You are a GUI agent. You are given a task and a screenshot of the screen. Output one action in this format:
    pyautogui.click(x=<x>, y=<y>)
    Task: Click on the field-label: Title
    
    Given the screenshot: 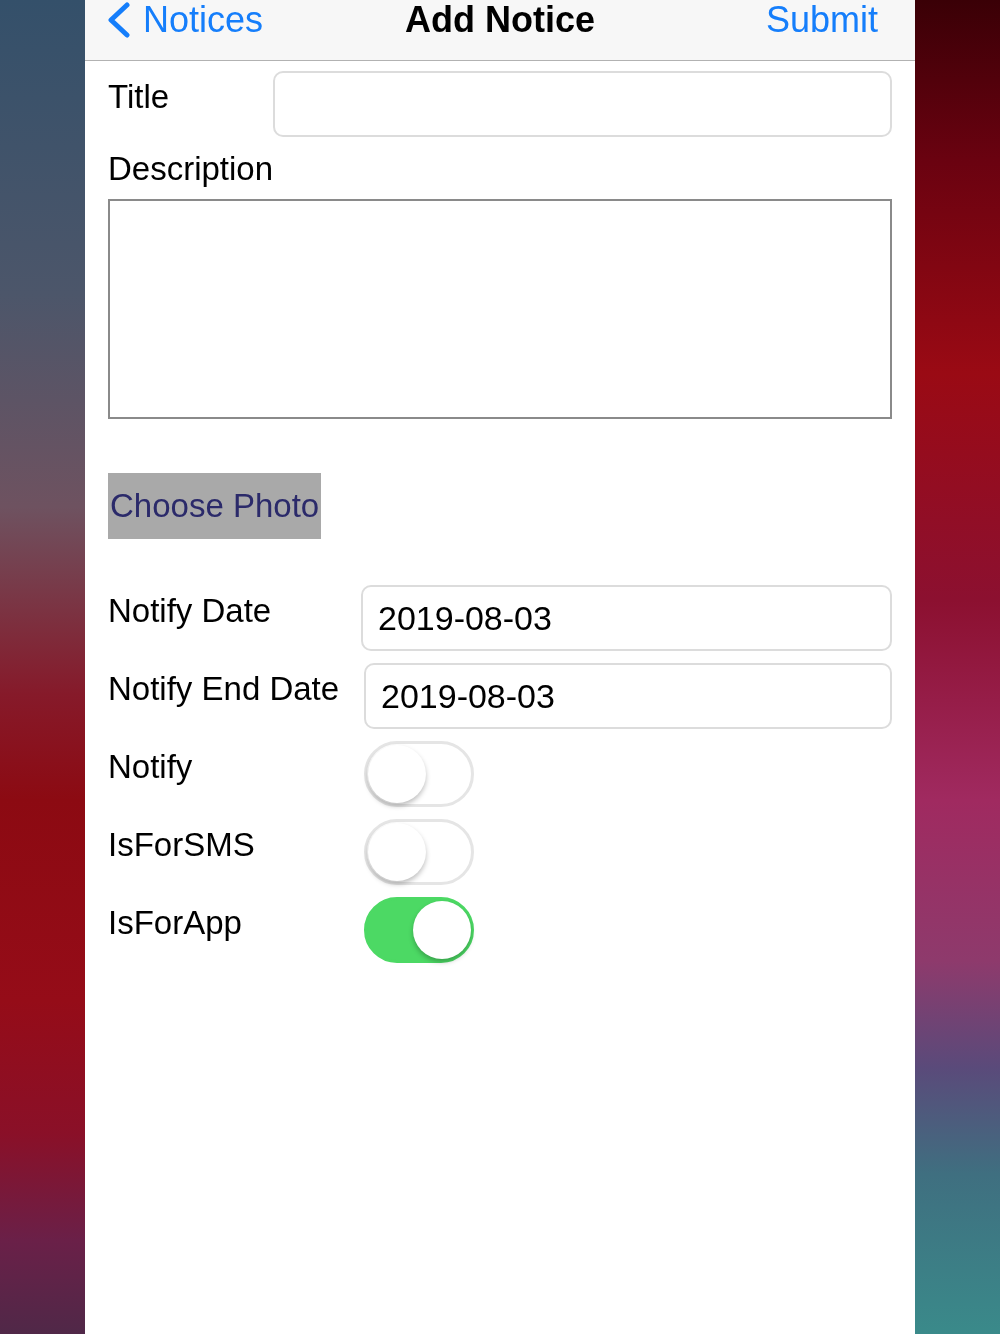 What is the action you would take?
    pyautogui.click(x=139, y=97)
    